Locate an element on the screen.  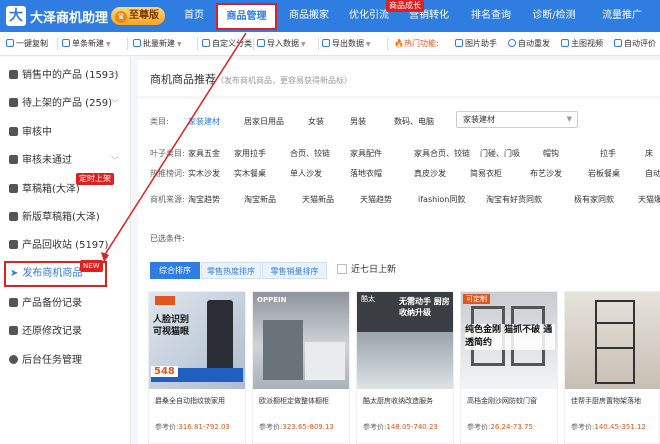
sidebar-item-new-drafts: 新版草稿箱(大泽) is located at coordinates (65, 218).